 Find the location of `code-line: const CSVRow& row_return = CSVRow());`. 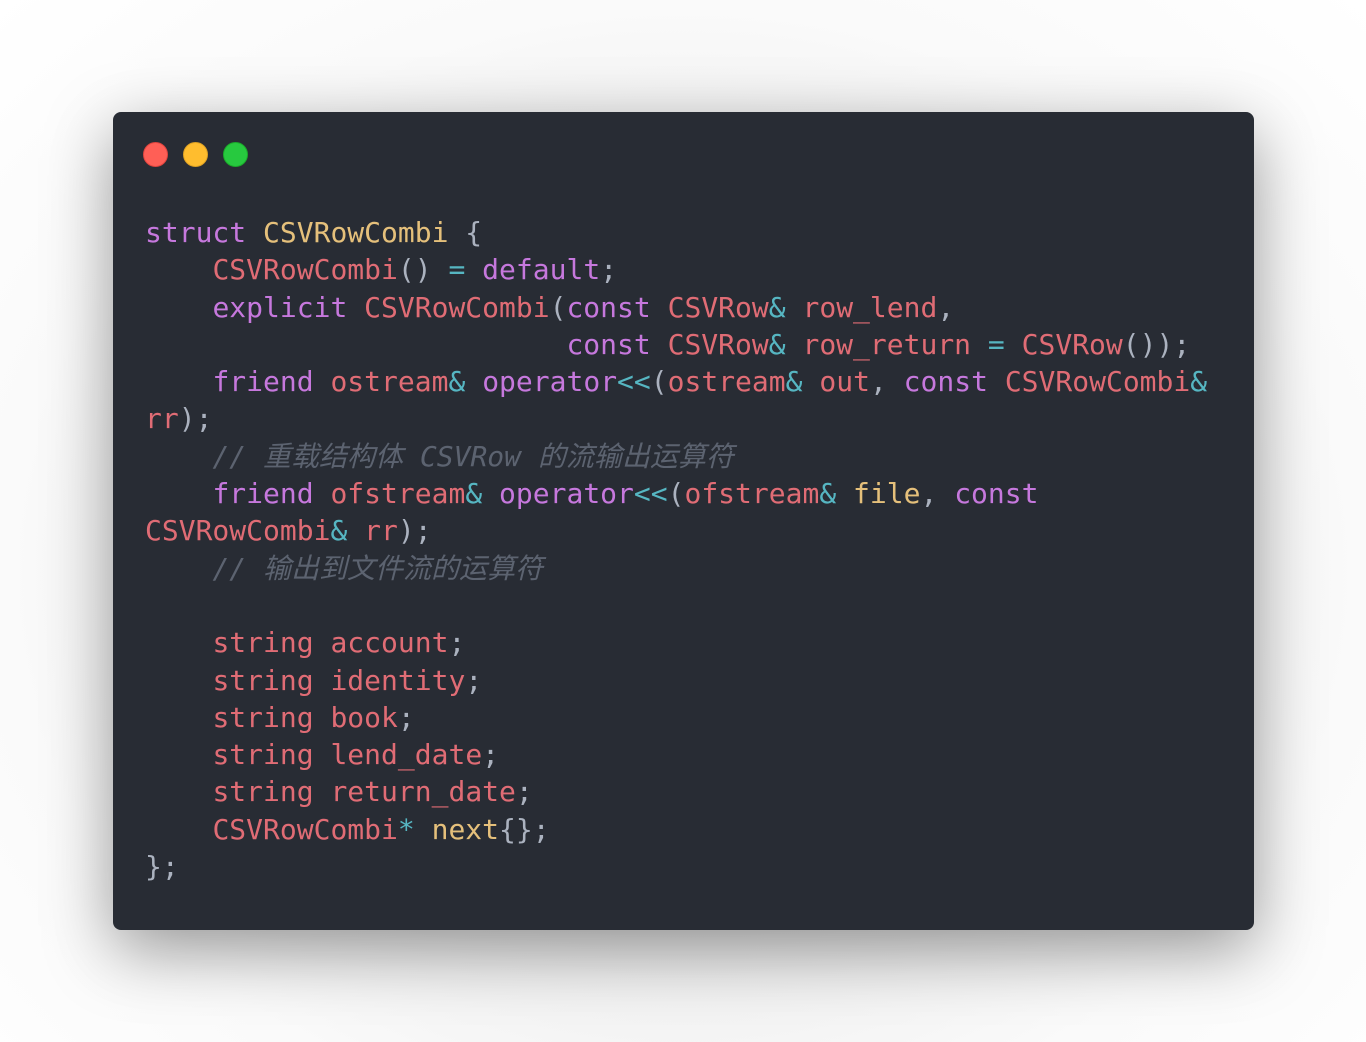

code-line: const CSVRow& row_return = CSVRow()); is located at coordinates (685, 344).